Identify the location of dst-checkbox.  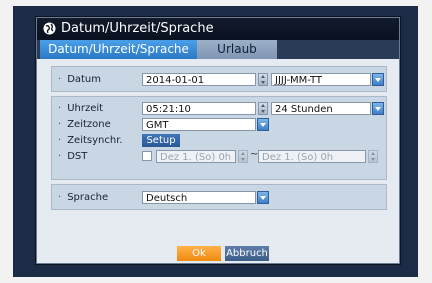
(147, 156).